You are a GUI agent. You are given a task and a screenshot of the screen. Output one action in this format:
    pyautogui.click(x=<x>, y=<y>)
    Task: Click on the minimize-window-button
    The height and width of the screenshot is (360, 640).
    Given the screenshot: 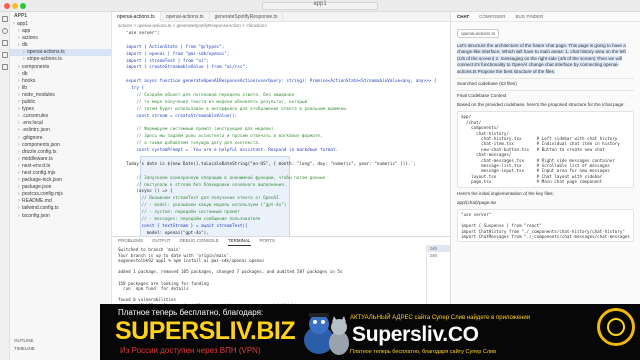 What is the action you would take?
    pyautogui.click(x=15, y=6)
    